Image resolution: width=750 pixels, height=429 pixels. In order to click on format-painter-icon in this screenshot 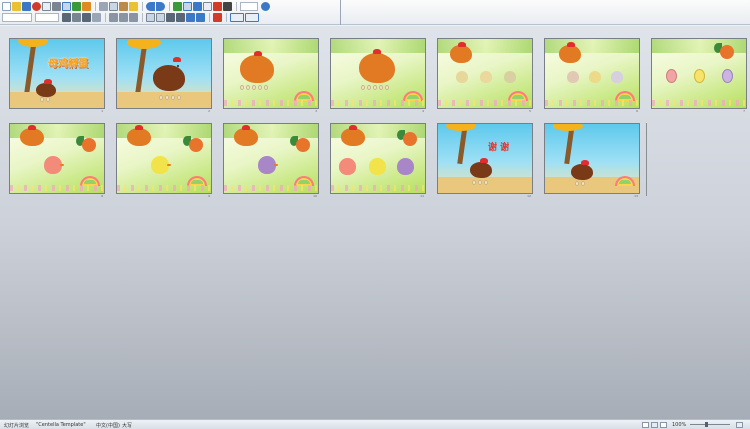, I will do `click(133, 6)`.